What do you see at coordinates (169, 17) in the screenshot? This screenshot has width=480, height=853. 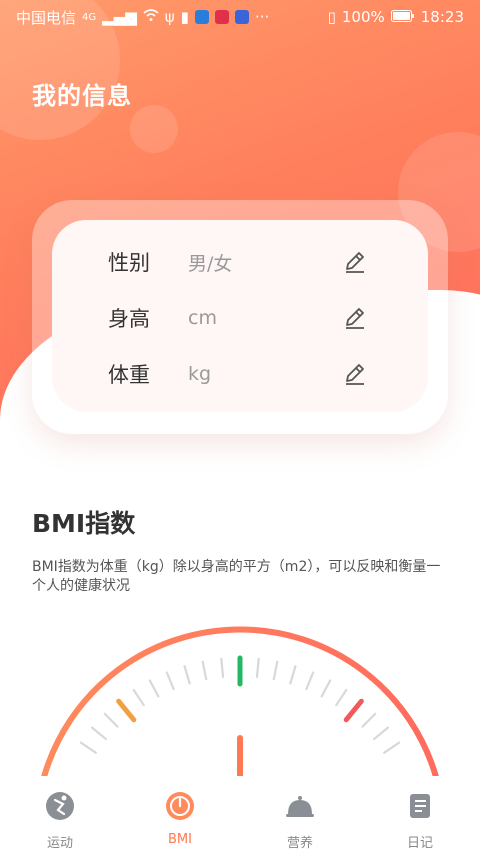 I see `usb-icon: ψ` at bounding box center [169, 17].